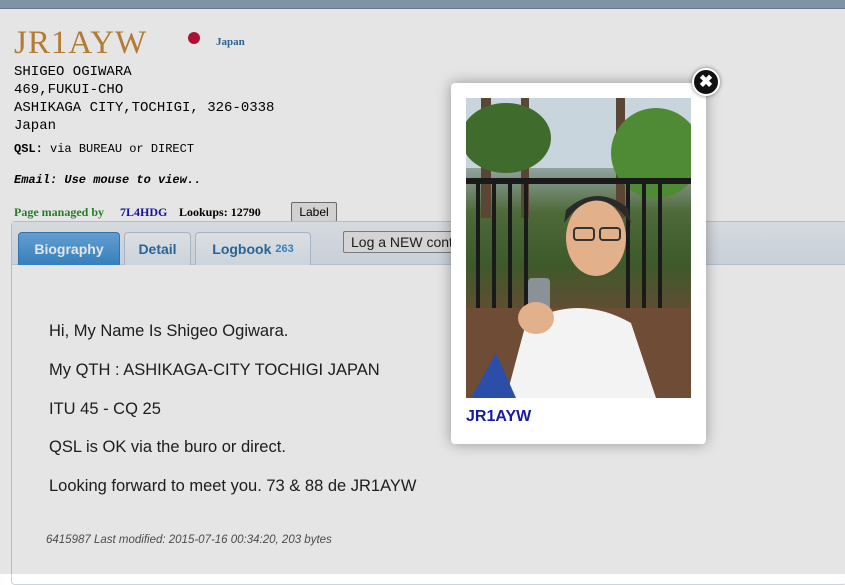 The image size is (845, 585). I want to click on close-icon: ✖, so click(706, 82).